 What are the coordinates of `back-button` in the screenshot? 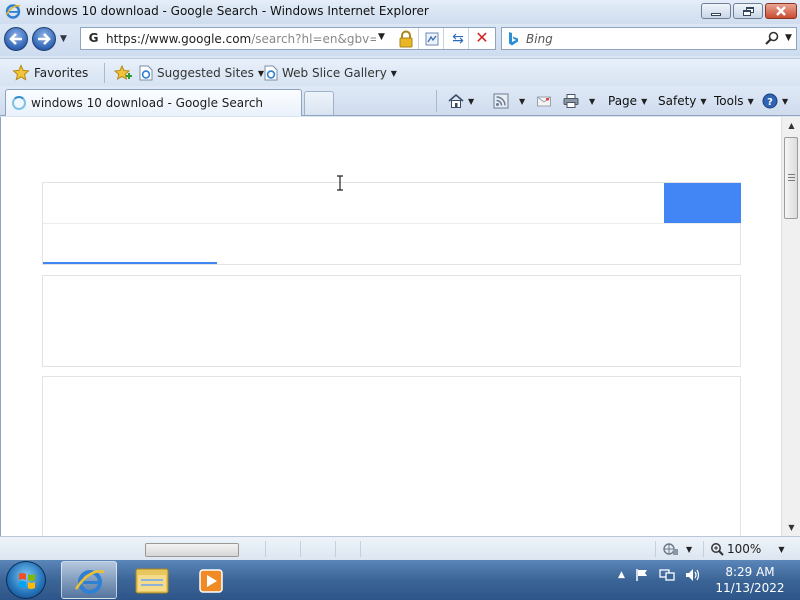 It's located at (16, 39).